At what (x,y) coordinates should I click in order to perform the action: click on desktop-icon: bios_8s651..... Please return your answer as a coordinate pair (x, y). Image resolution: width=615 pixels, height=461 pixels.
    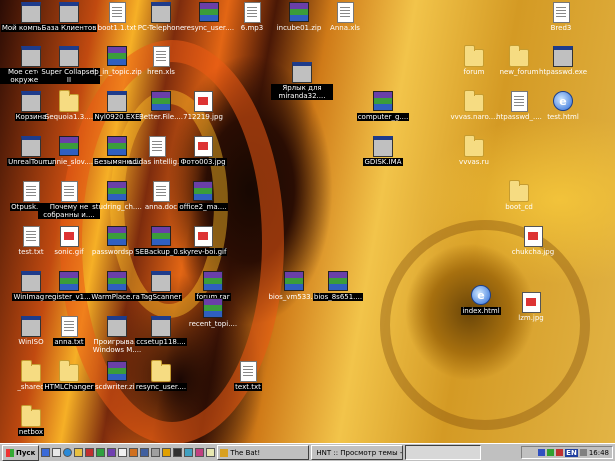
    Looking at the image, I should click on (338, 286).